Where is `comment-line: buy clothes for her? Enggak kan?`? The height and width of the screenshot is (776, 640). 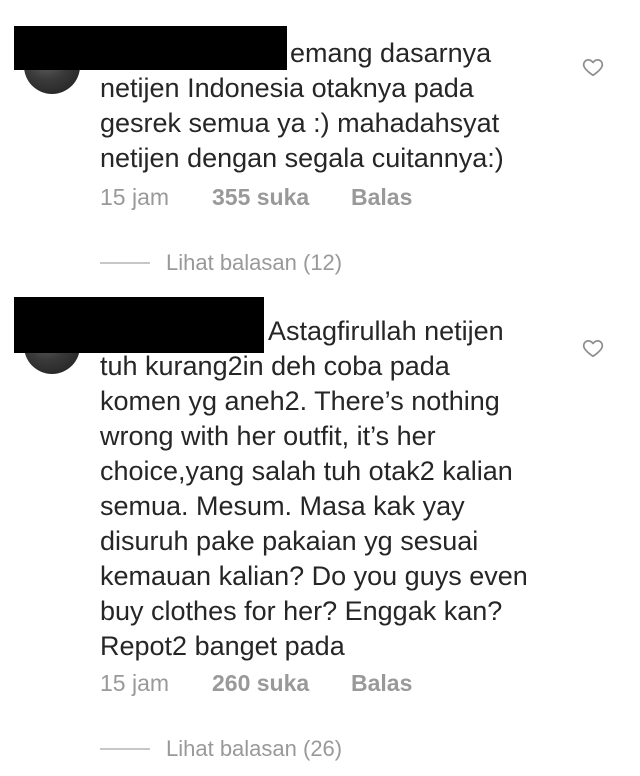
comment-line: buy clothes for her? Enggak kan? is located at coordinates (301, 611).